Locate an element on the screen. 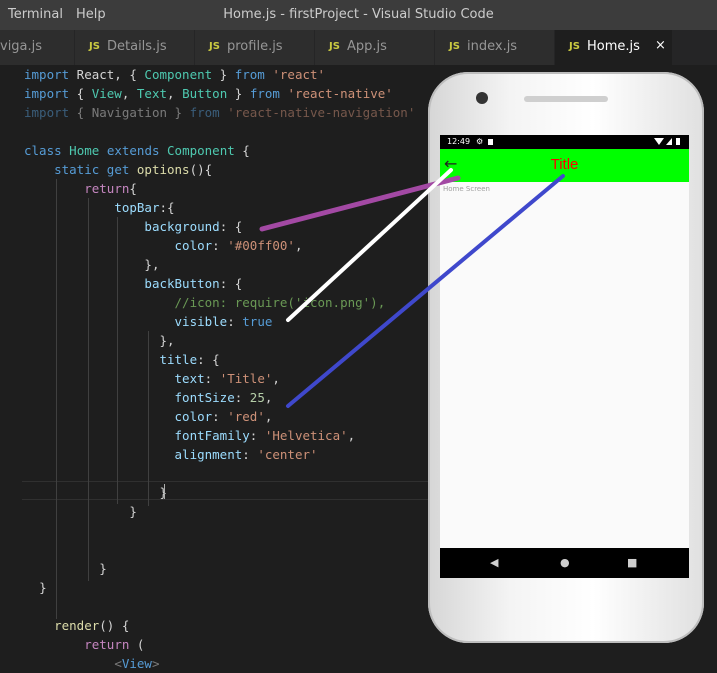  code-line: title: { is located at coordinates (122, 359).